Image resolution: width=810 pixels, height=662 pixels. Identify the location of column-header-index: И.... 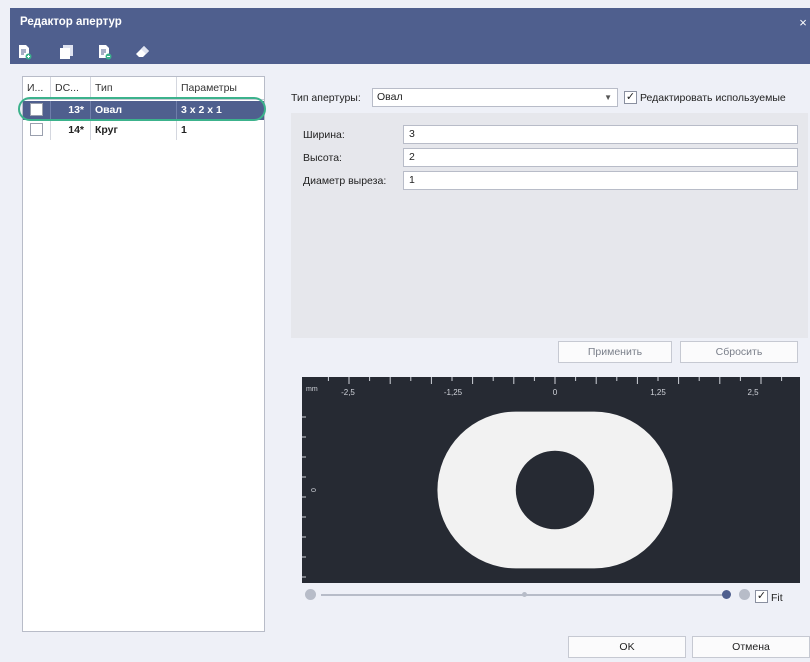
(37, 88).